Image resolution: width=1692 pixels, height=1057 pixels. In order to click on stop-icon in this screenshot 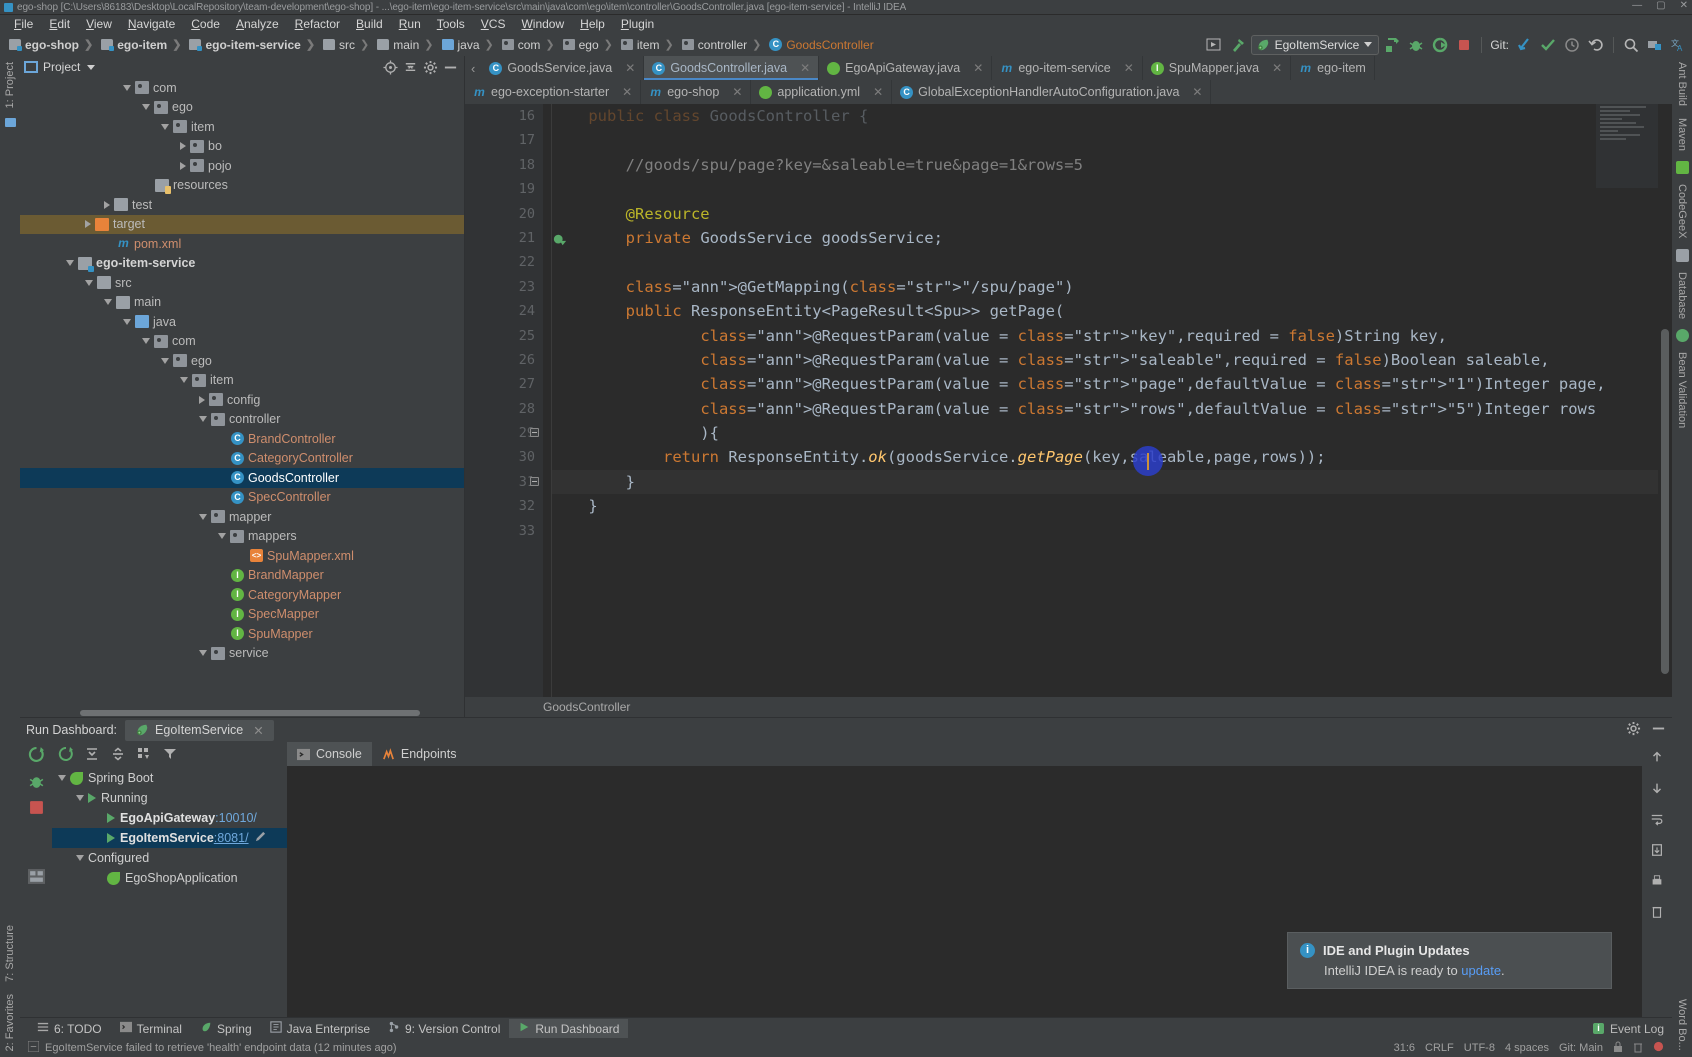, I will do `click(1464, 44)`.